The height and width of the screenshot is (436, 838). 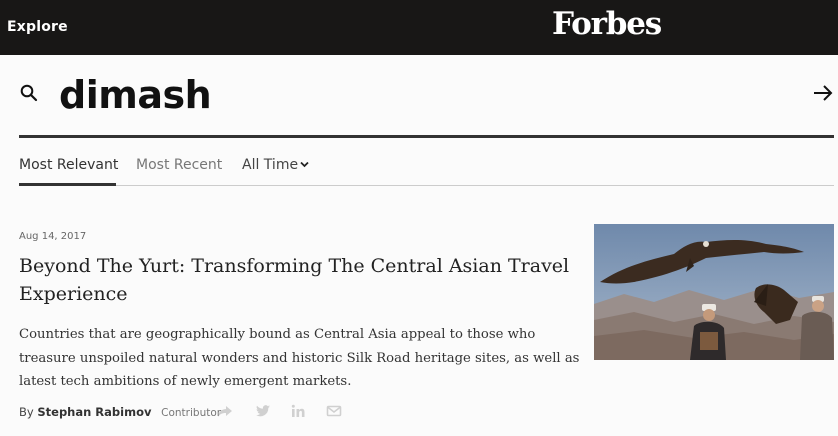 I want to click on forbes-logo: Forbes, so click(x=607, y=24).